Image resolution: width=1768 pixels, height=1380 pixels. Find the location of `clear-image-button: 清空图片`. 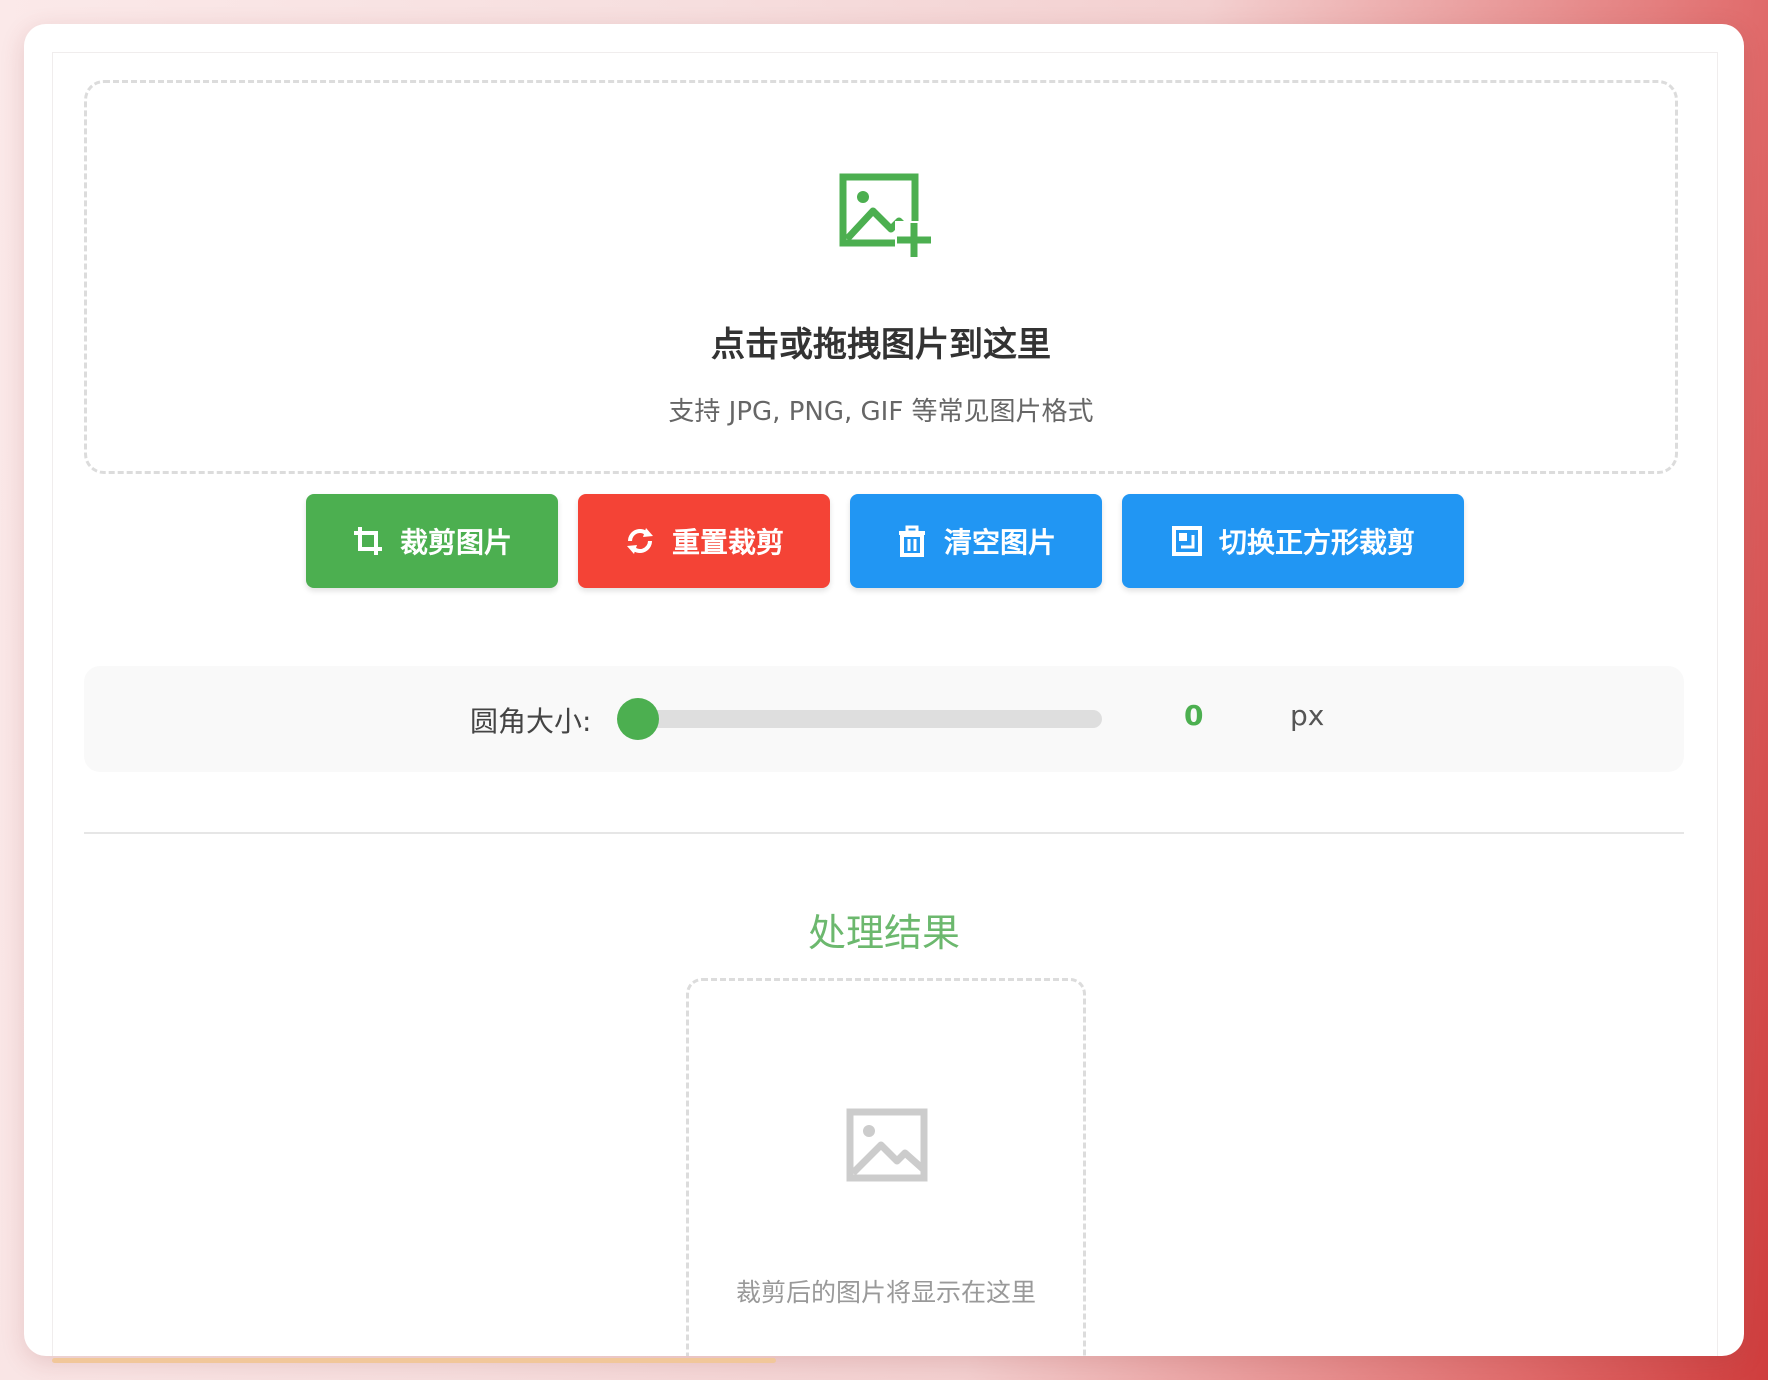

clear-image-button: 清空图片 is located at coordinates (976, 541).